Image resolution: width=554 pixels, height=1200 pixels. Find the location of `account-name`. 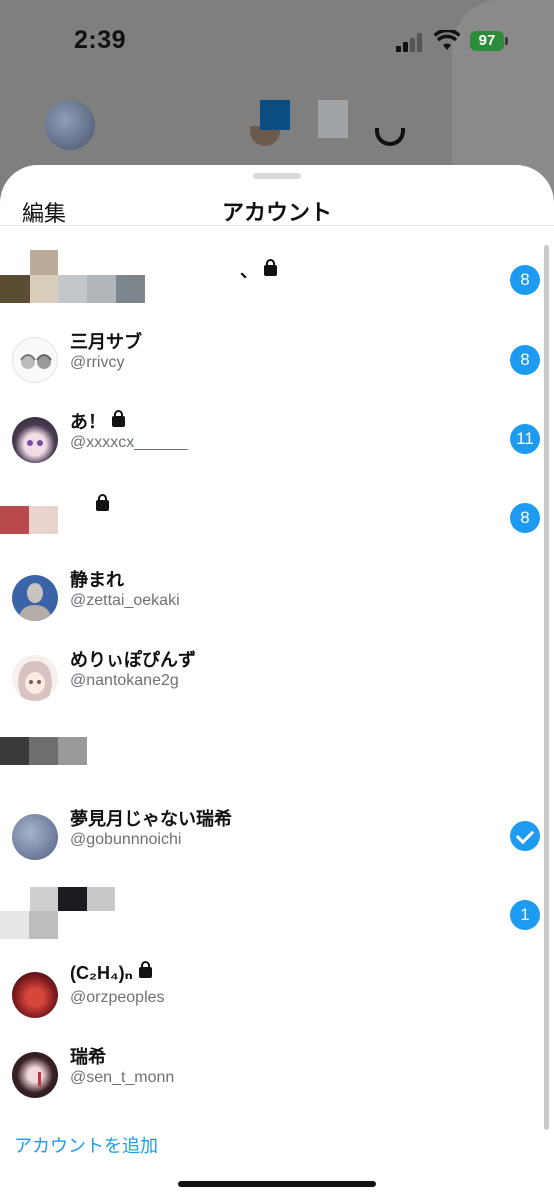

account-name is located at coordinates (99, 505).